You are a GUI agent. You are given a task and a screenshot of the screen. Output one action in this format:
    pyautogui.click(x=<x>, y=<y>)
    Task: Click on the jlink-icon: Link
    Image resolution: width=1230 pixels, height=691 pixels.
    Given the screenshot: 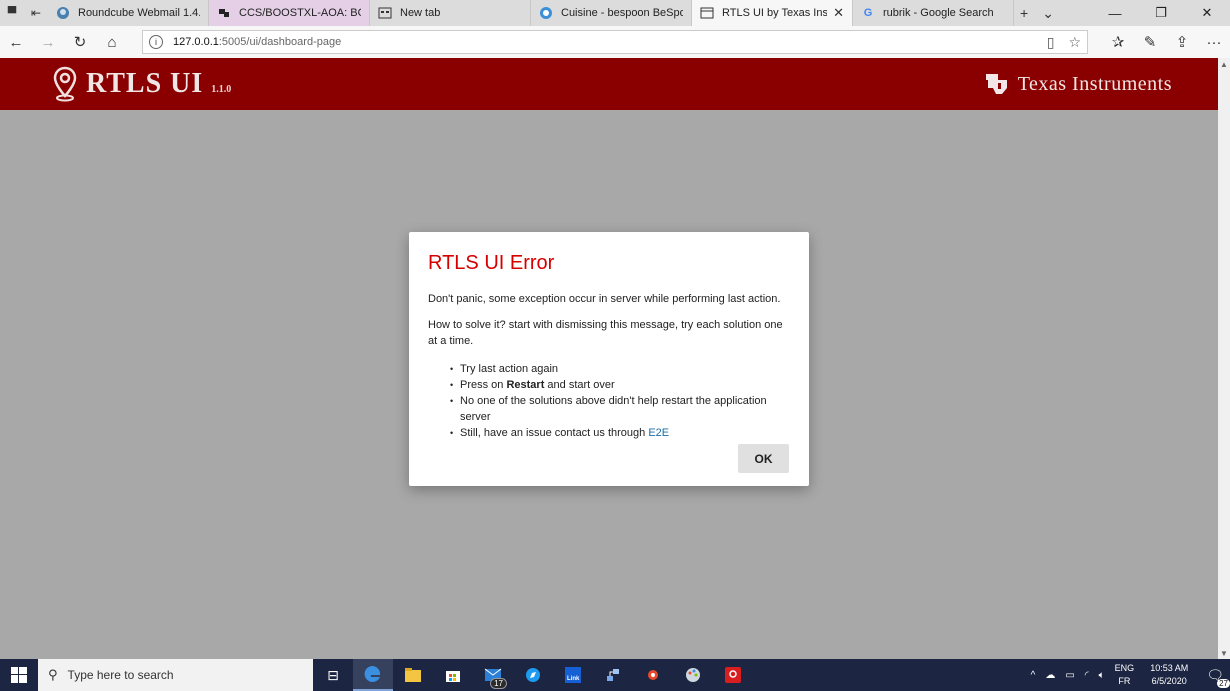 What is the action you would take?
    pyautogui.click(x=573, y=675)
    